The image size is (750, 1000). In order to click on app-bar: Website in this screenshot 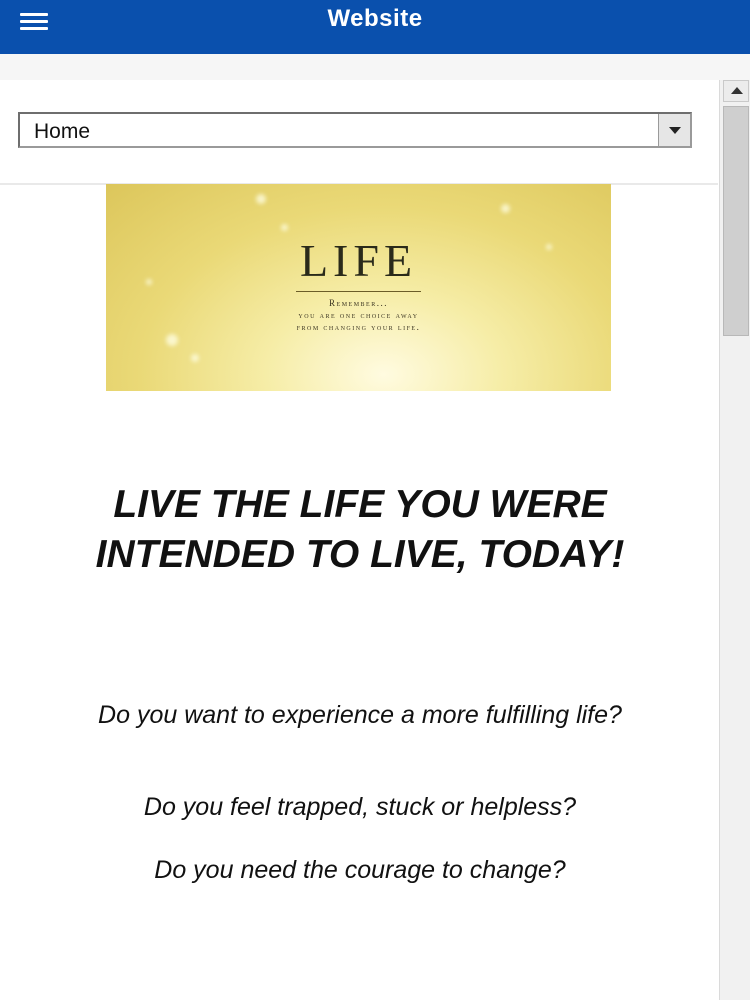, I will do `click(375, 27)`.